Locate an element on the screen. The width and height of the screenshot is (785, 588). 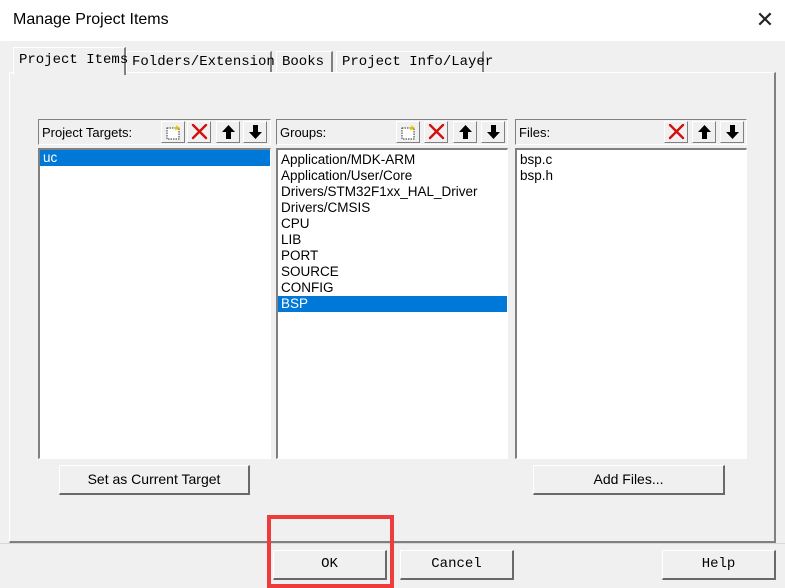
list-item: Drivers/CMSIS is located at coordinates (392, 208).